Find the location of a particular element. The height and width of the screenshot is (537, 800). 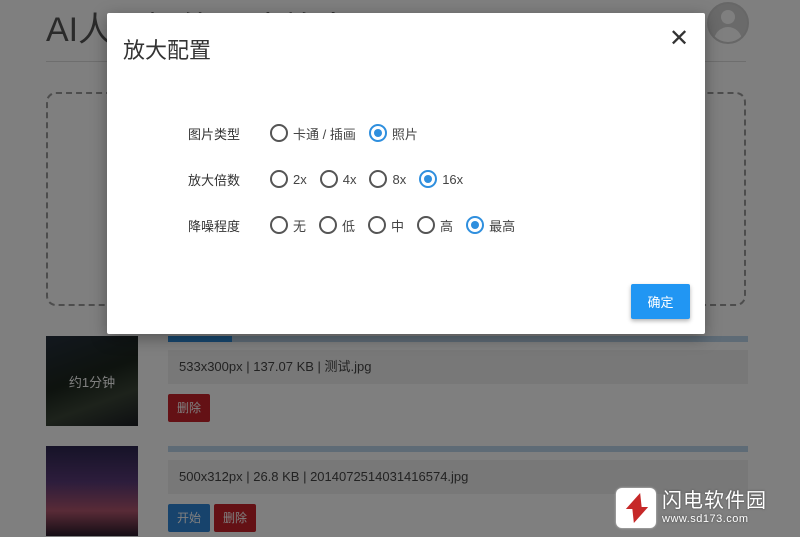

image-type-row: 图片类型 卡通 / 插画 照片 is located at coordinates (309, 133).